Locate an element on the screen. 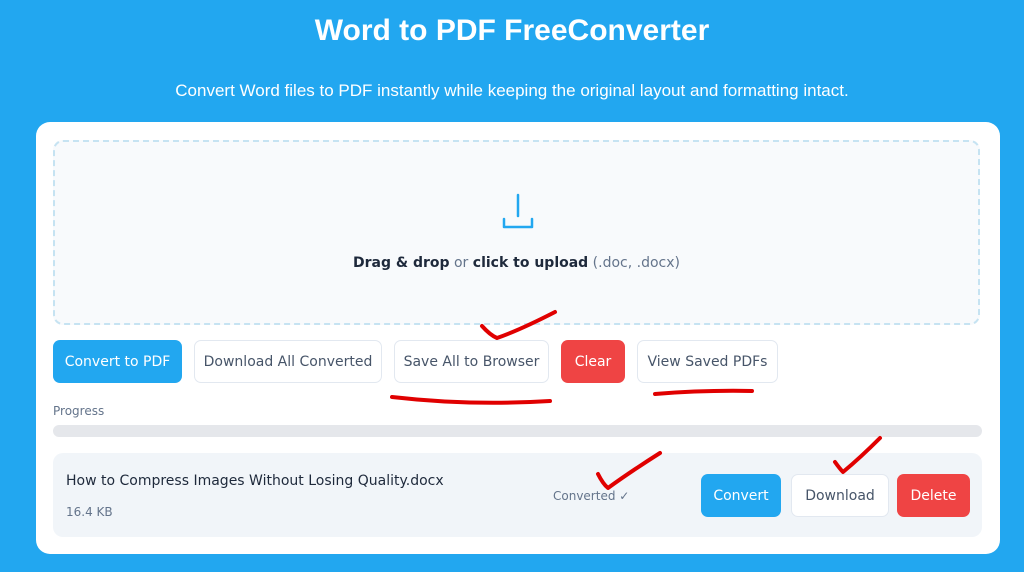 This screenshot has height=572, width=1024. click-to-upload-text: click to upload is located at coordinates (530, 263).